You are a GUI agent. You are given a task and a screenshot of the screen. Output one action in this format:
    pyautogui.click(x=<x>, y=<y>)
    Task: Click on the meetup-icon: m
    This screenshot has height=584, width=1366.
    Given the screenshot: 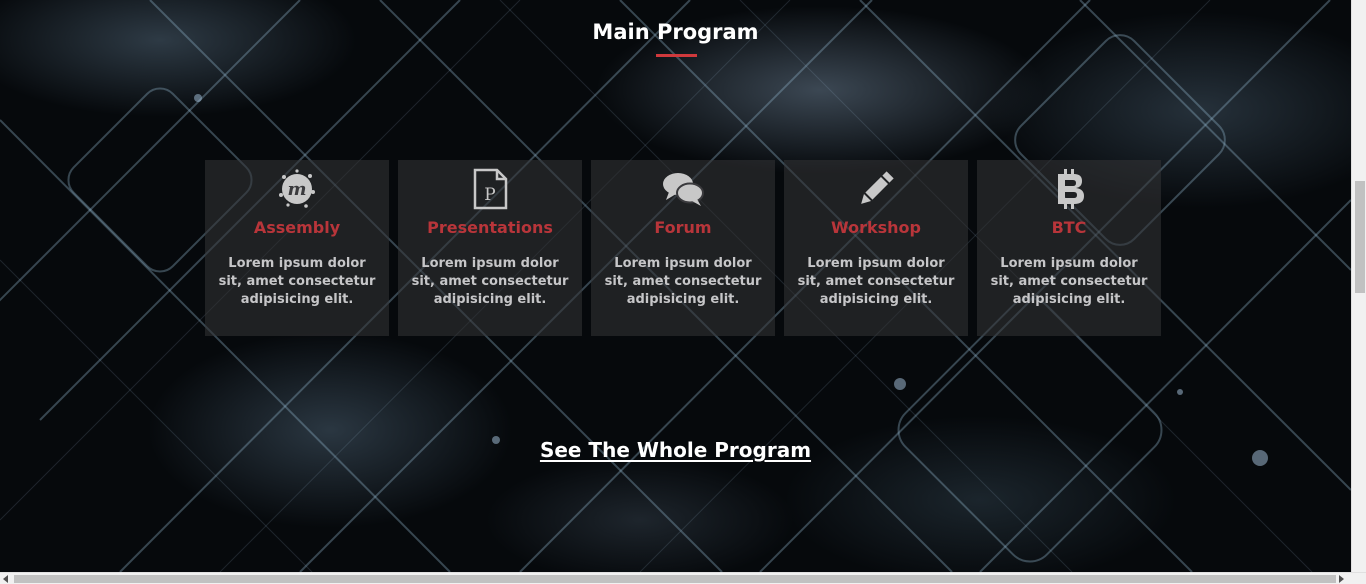 What is the action you would take?
    pyautogui.click(x=297, y=189)
    